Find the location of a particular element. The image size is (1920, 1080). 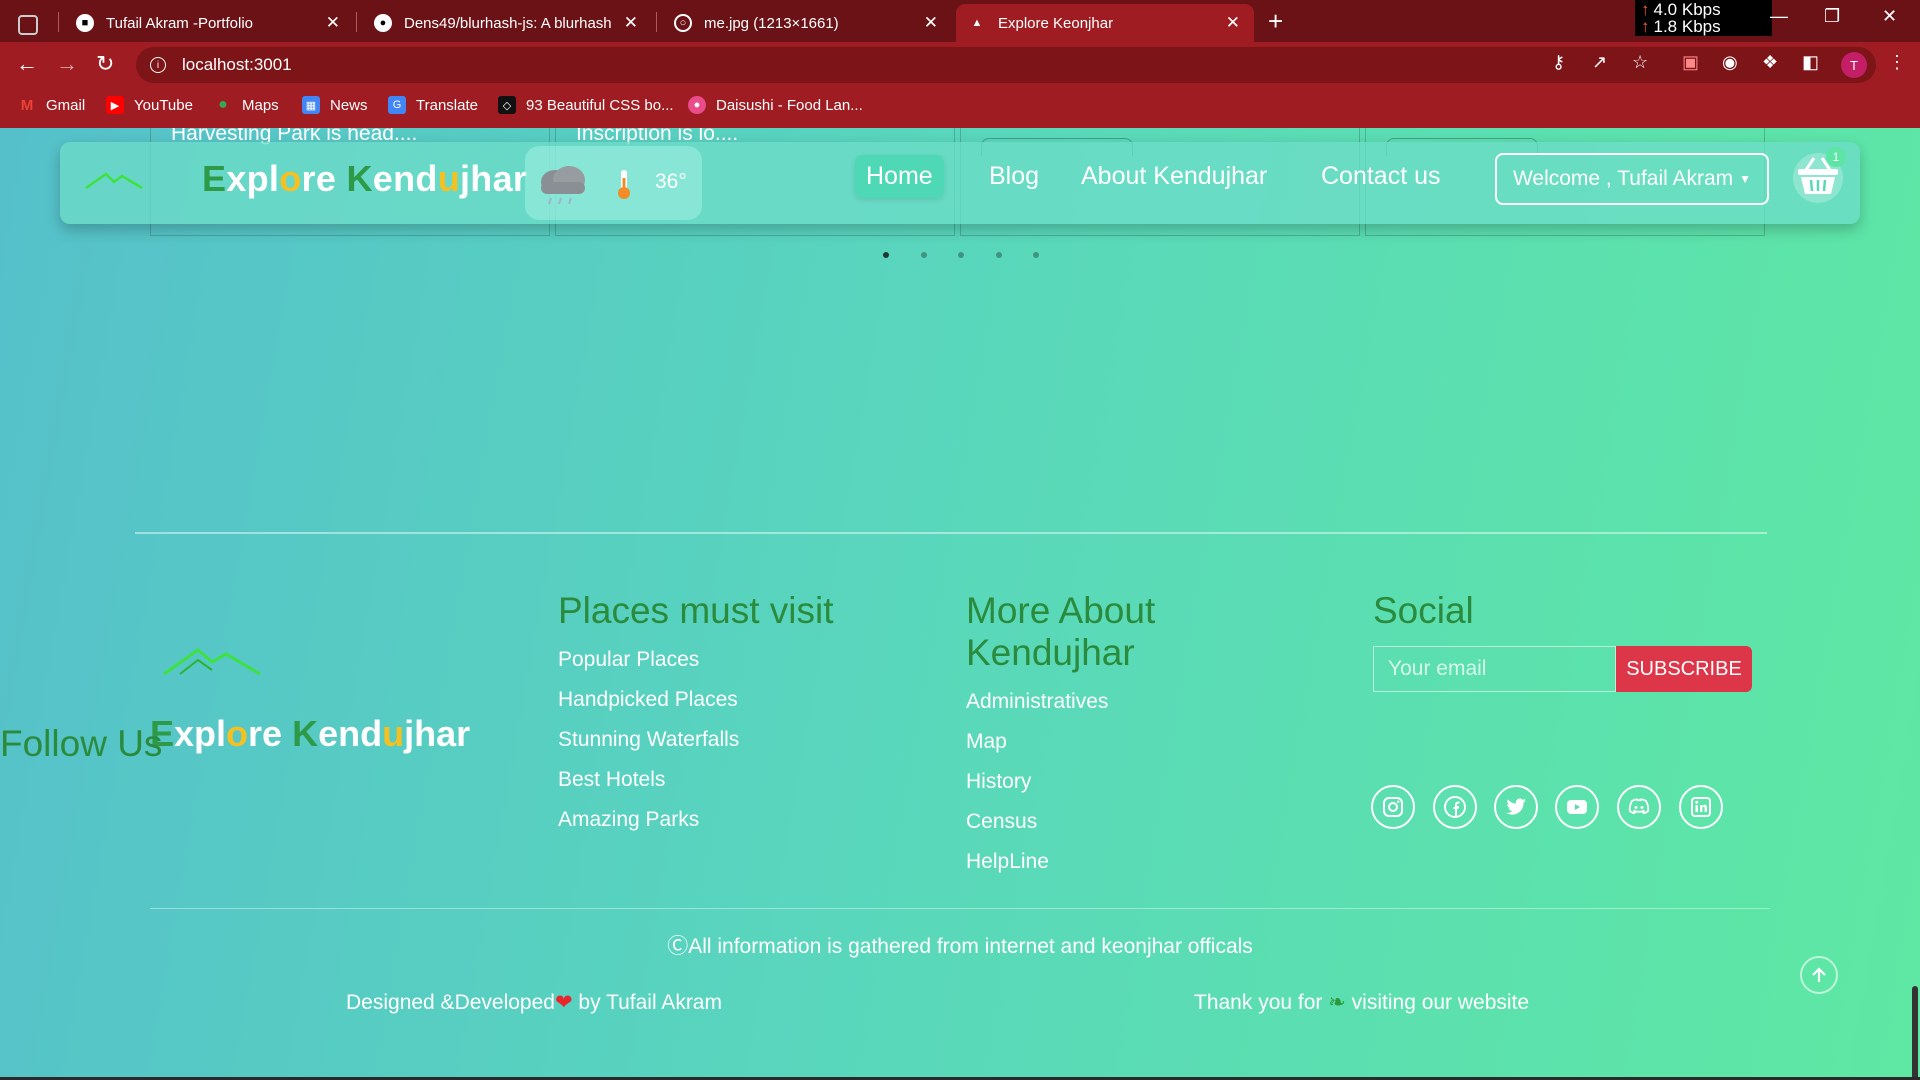

network-speed-widget: ↑ 4.0 Kbps ↑ 1.8 Kbps is located at coordinates (1703, 18).